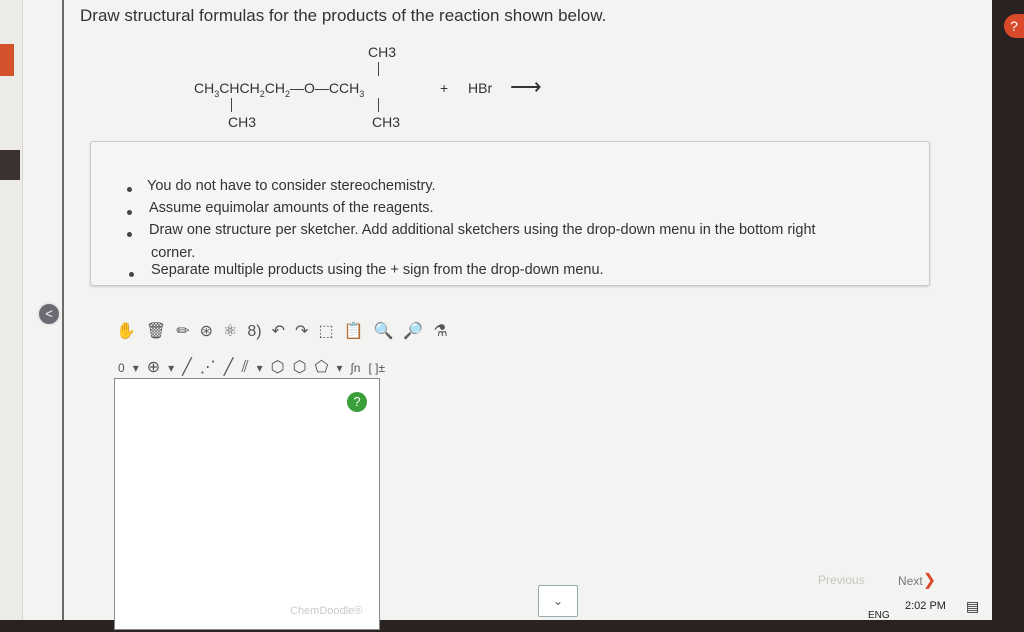  Describe the element at coordinates (378, 69) in the screenshot. I see `top-bond` at that location.